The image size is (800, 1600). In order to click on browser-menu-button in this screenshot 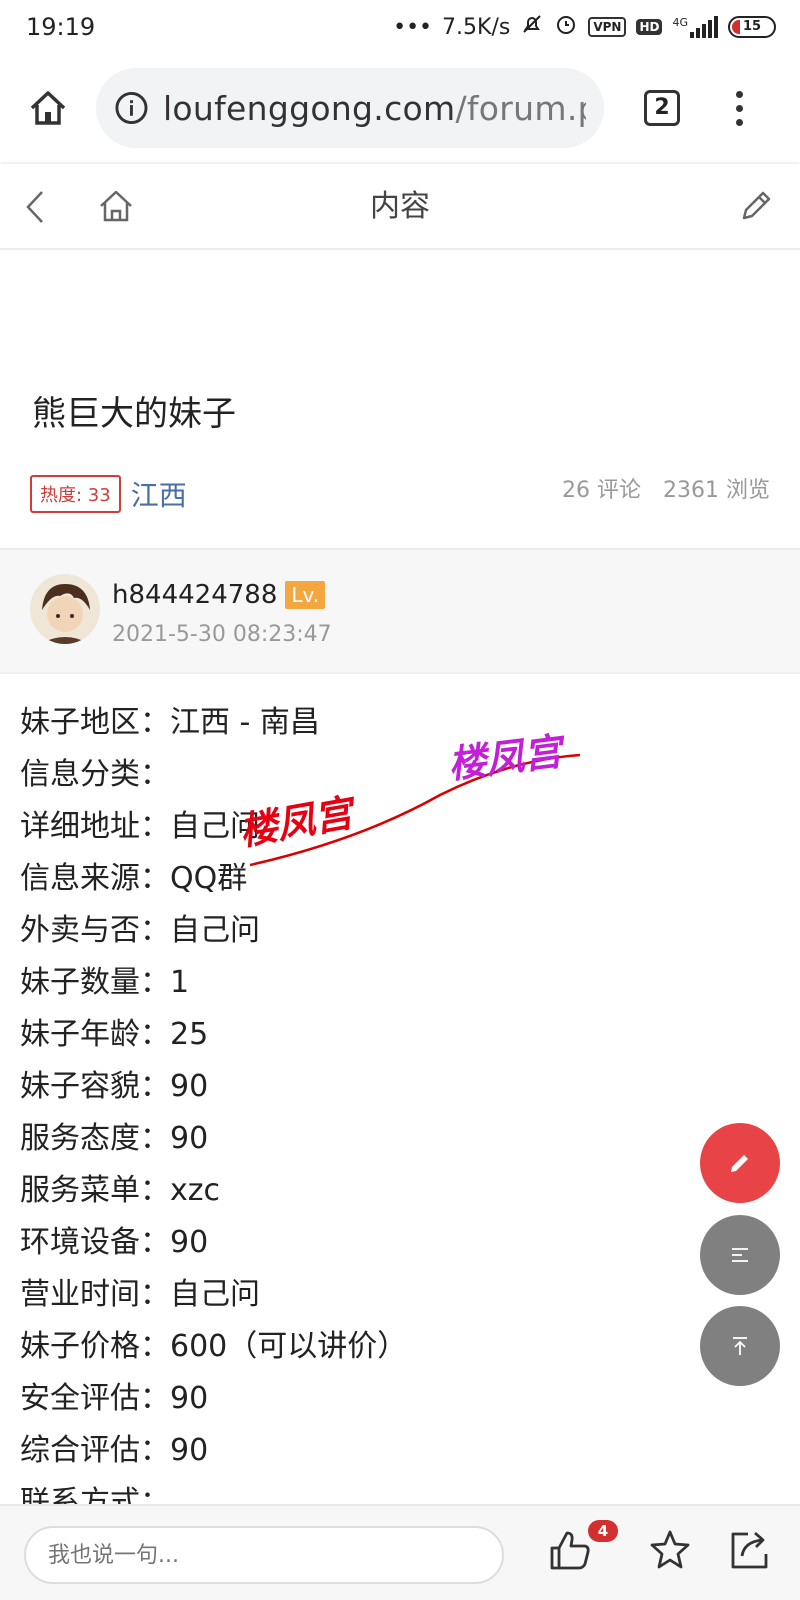, I will do `click(739, 108)`.